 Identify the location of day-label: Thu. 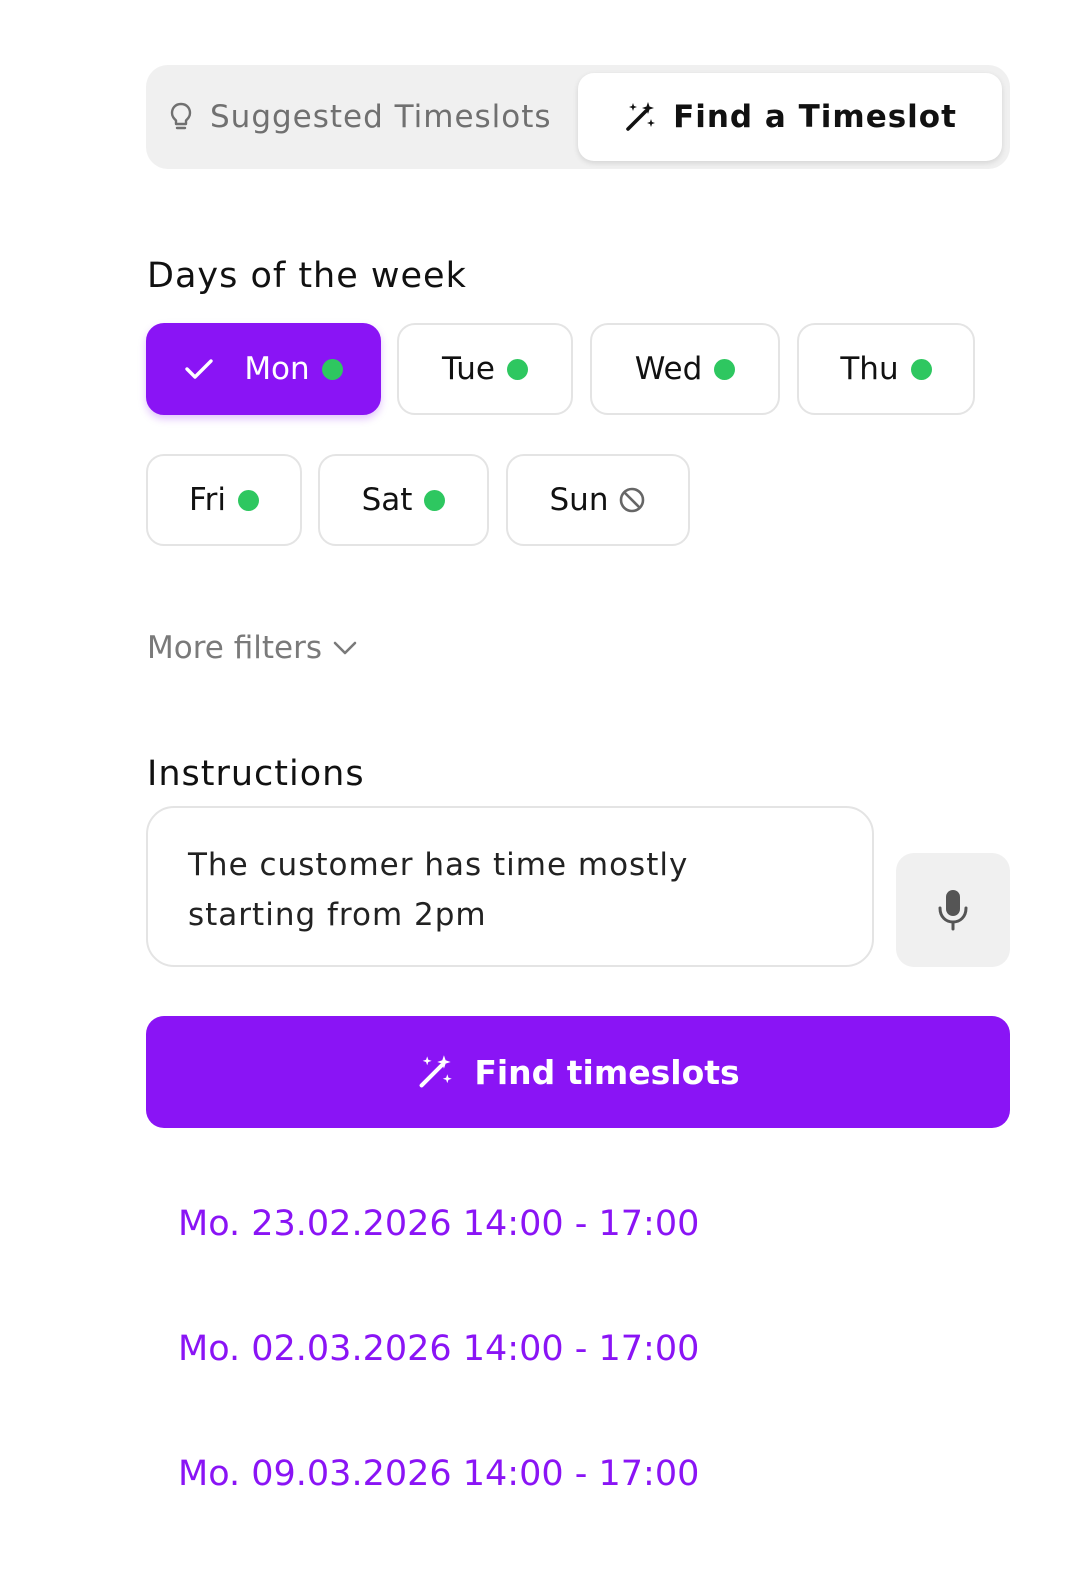
(869, 369).